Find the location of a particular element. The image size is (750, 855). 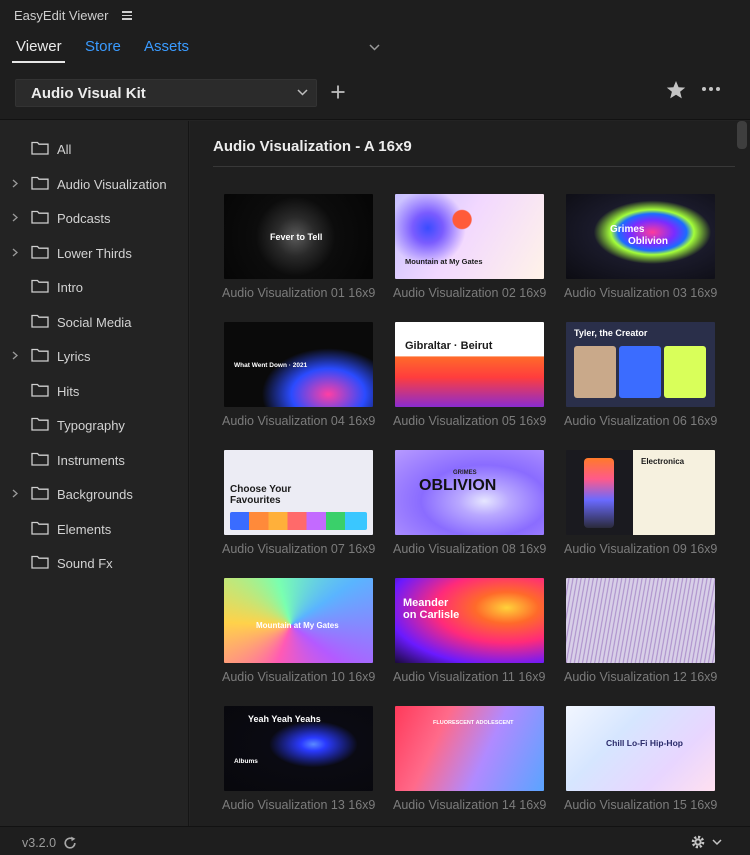

status-bar: v3.2.0 is located at coordinates (375, 840).